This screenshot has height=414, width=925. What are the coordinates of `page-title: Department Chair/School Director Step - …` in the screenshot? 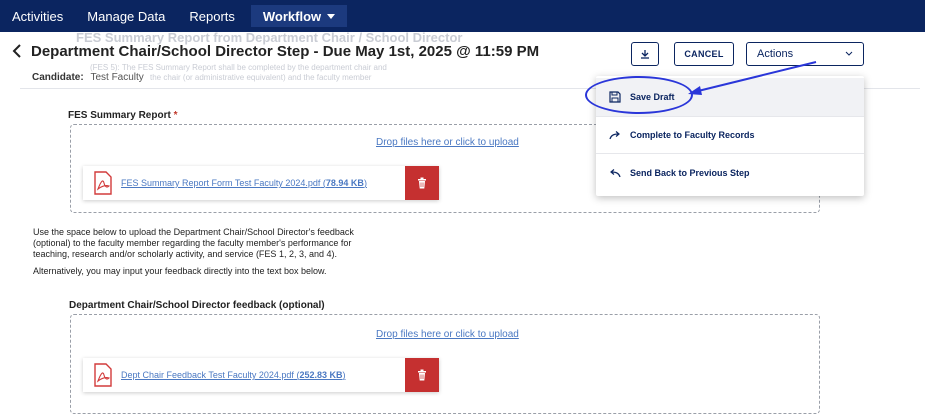 It's located at (285, 51).